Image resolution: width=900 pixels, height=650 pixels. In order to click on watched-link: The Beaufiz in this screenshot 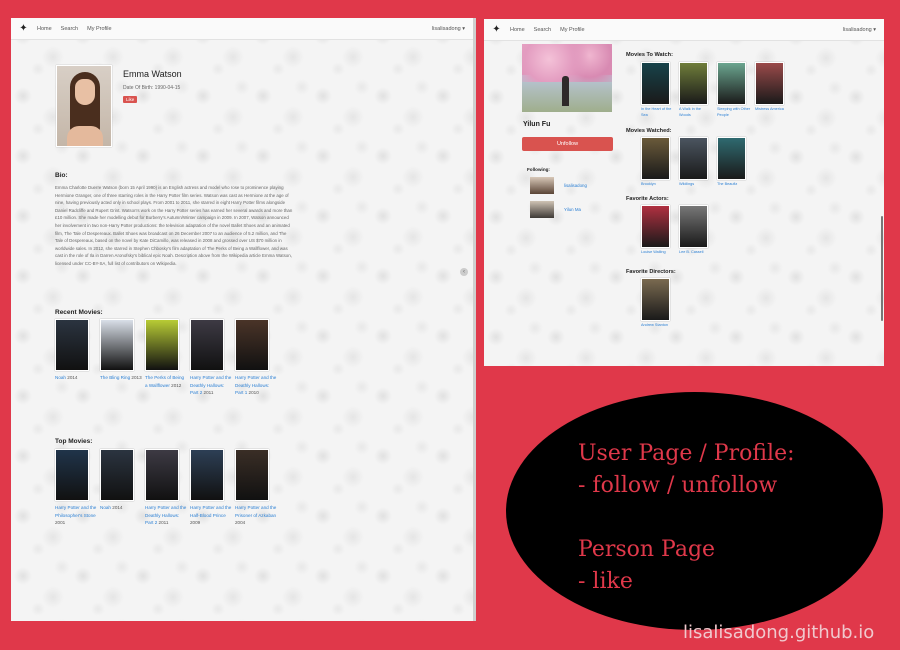, I will do `click(727, 184)`.